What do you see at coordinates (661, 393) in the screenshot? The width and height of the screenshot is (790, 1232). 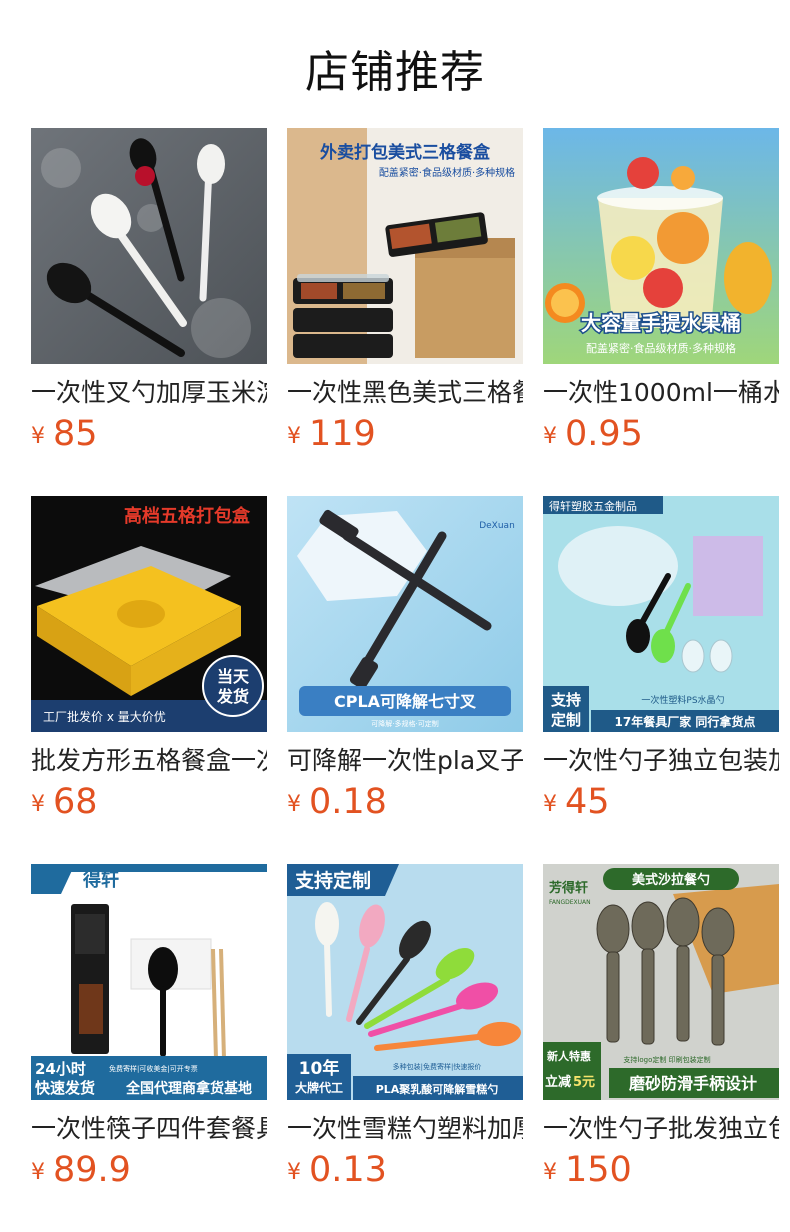 I see `product-name: 一次性1000ml一桶水果捞` at bounding box center [661, 393].